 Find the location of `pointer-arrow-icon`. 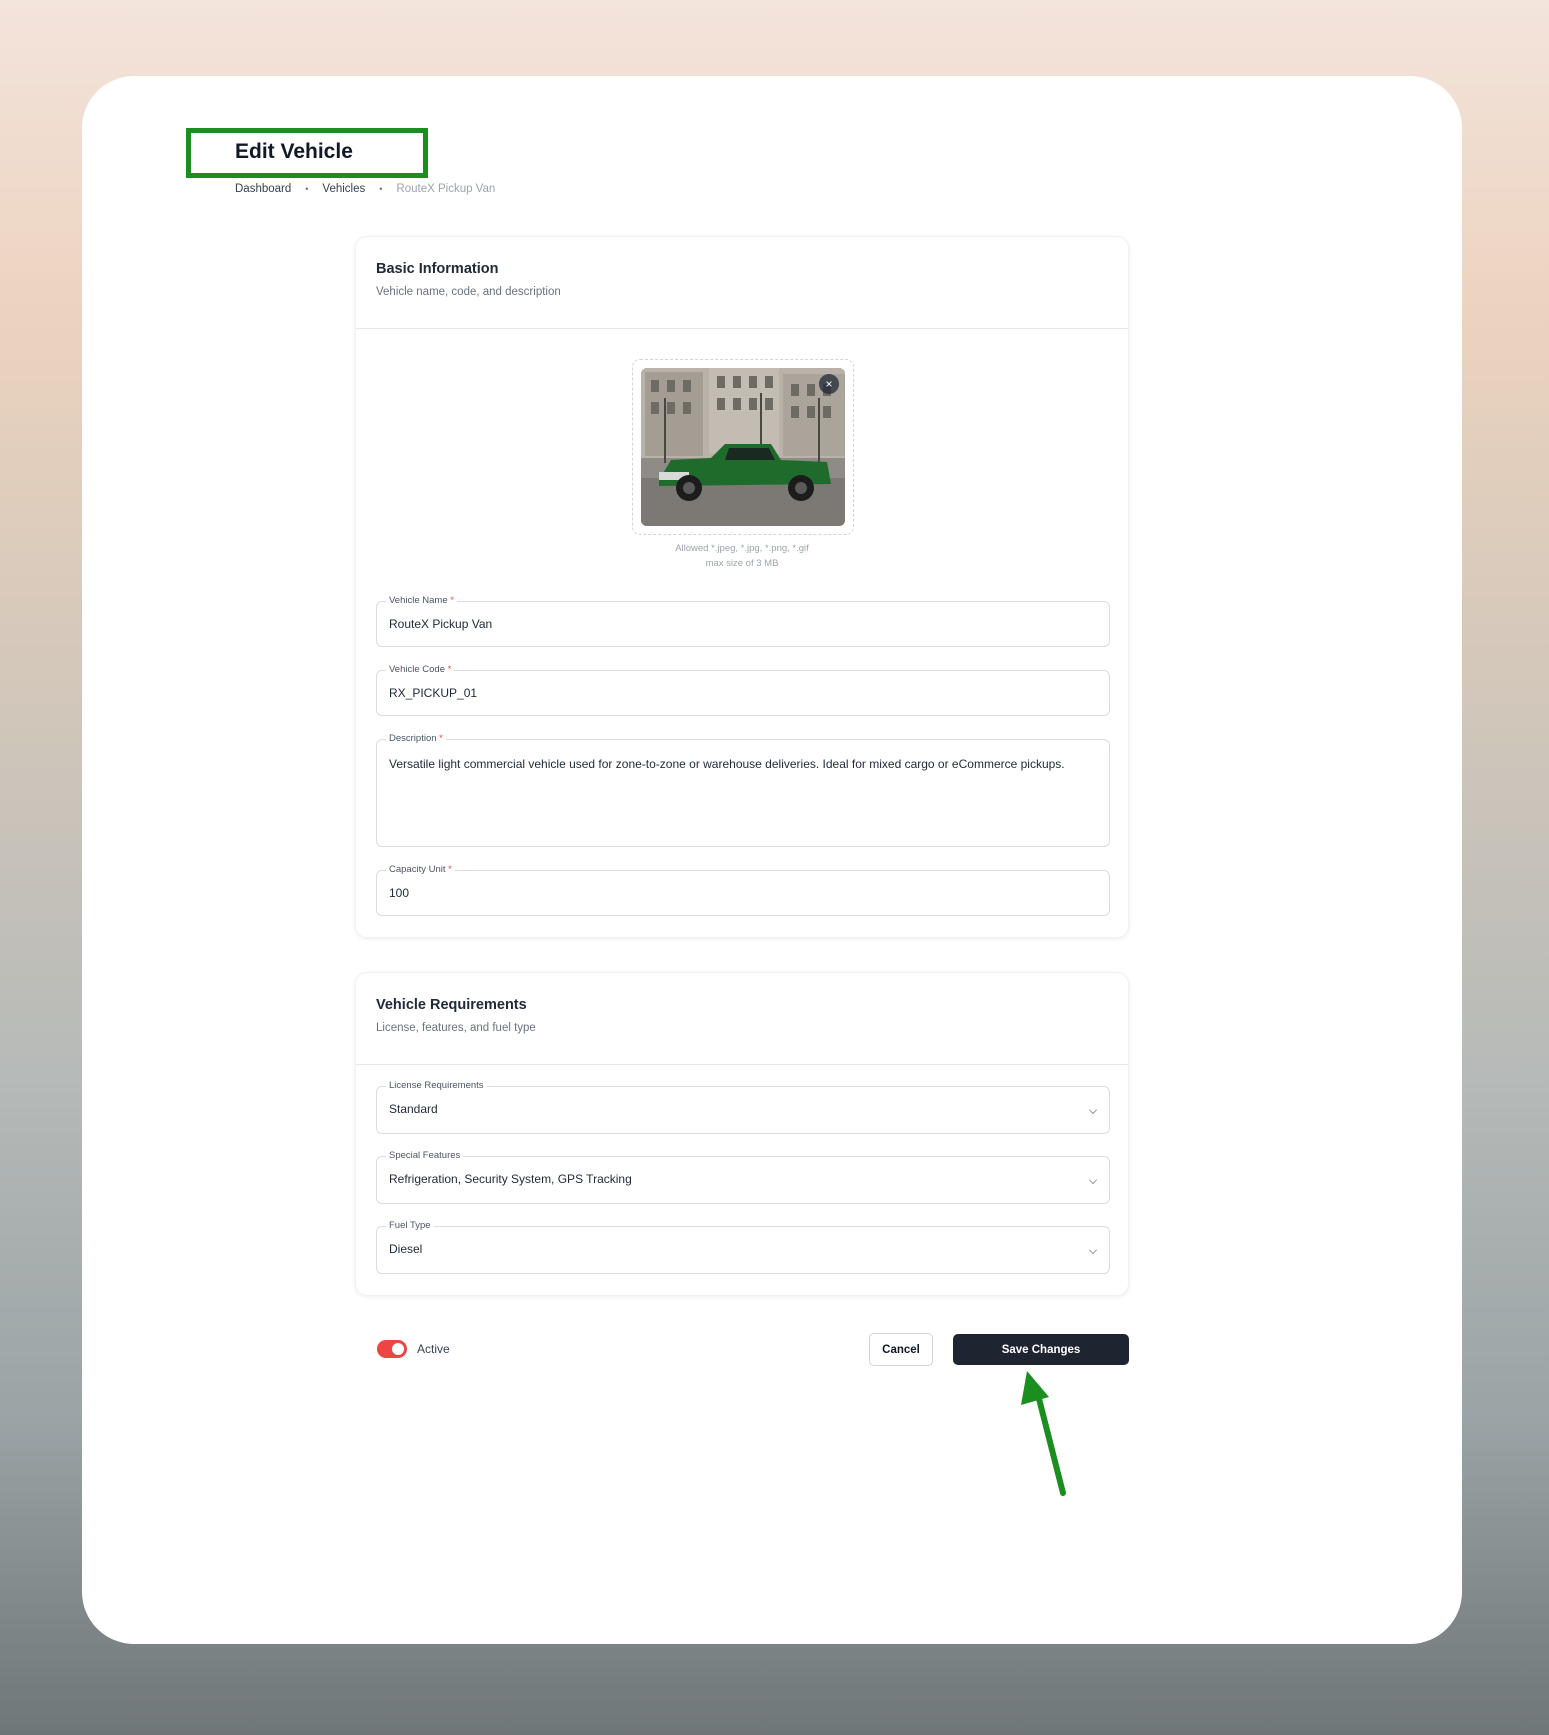

pointer-arrow-icon is located at coordinates (1043, 1433).